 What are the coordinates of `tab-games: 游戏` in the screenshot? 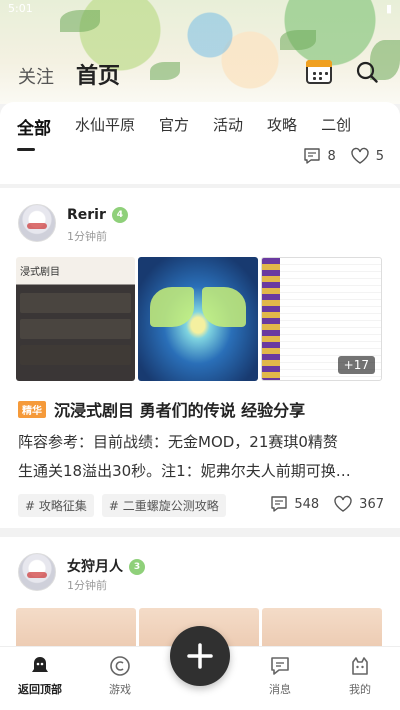 It's located at (120, 676).